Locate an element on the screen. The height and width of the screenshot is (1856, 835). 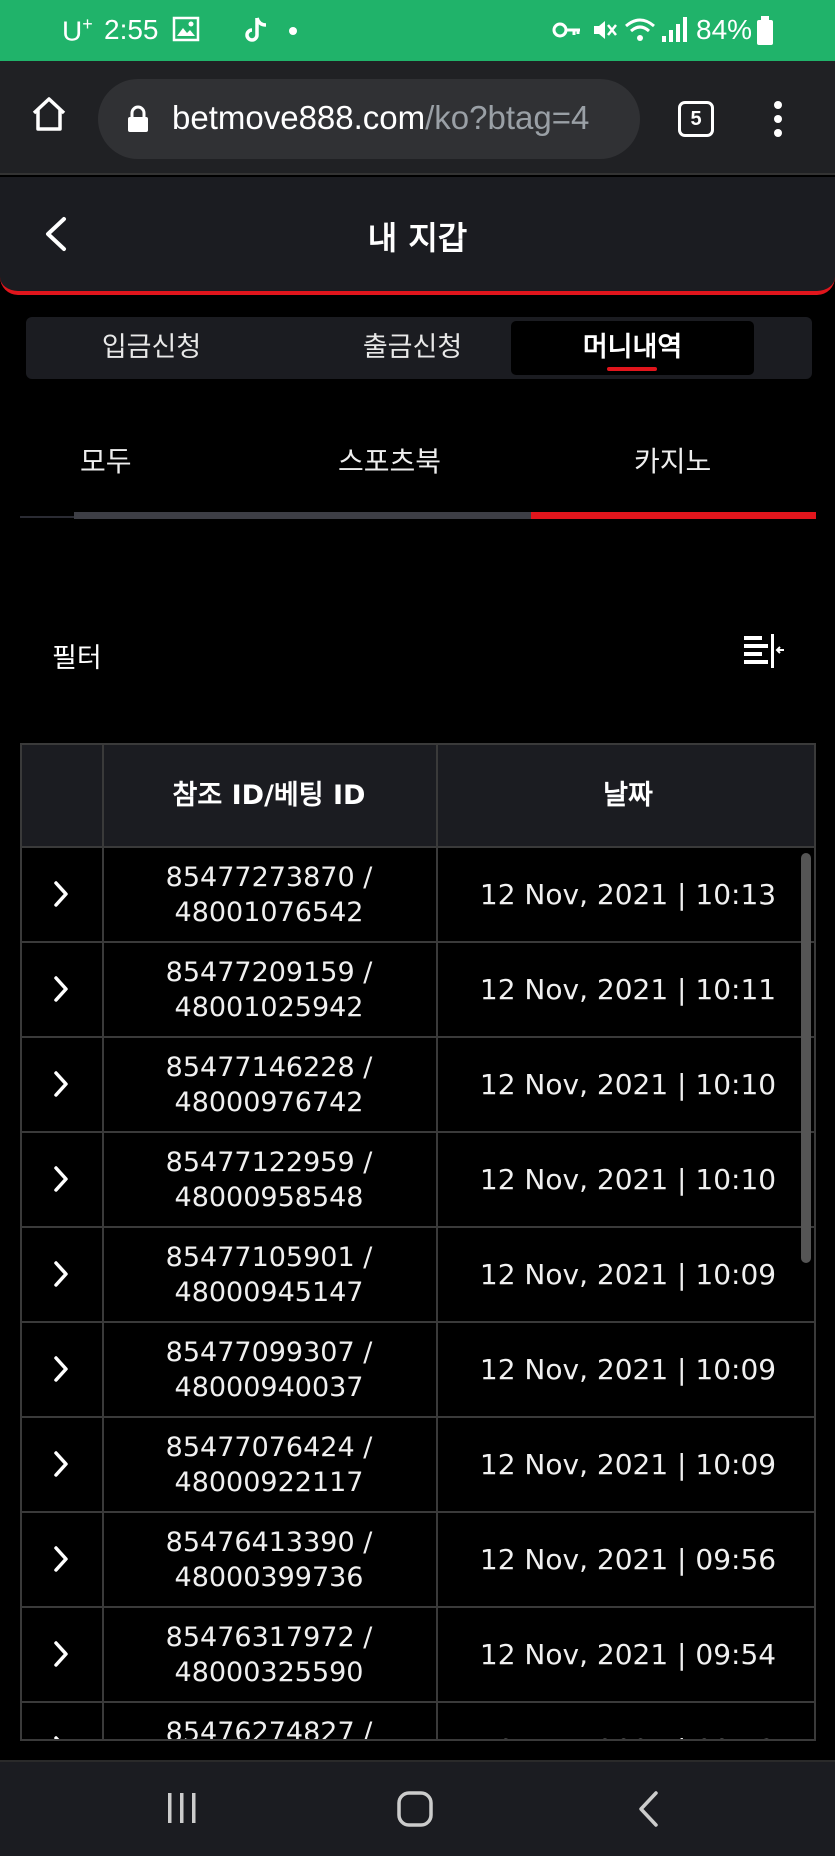
lock-icon is located at coordinates (138, 118).